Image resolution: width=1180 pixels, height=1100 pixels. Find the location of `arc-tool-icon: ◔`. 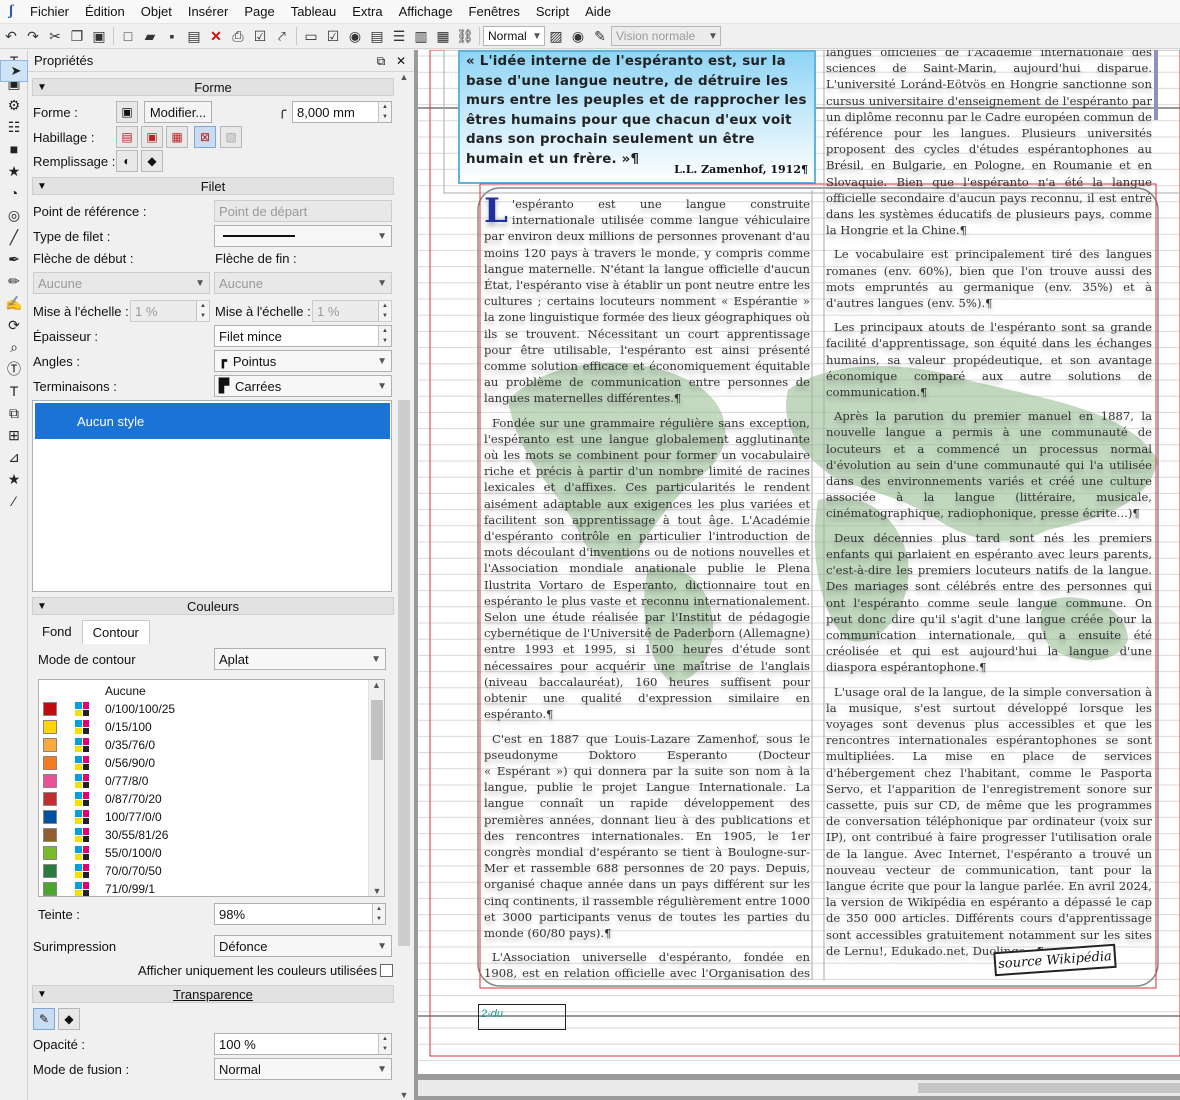

arc-tool-icon: ◔ is located at coordinates (14, 193).